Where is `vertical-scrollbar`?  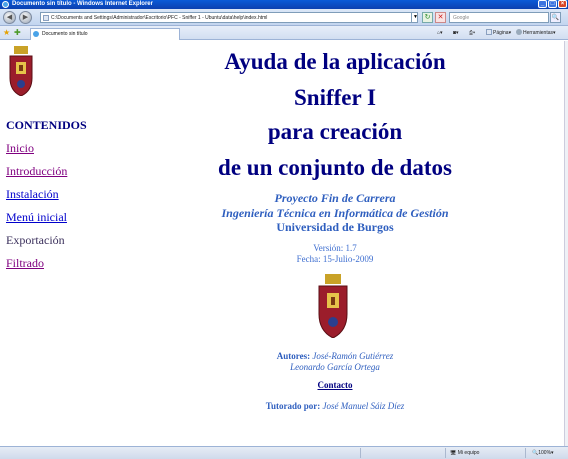 vertical-scrollbar is located at coordinates (566, 243).